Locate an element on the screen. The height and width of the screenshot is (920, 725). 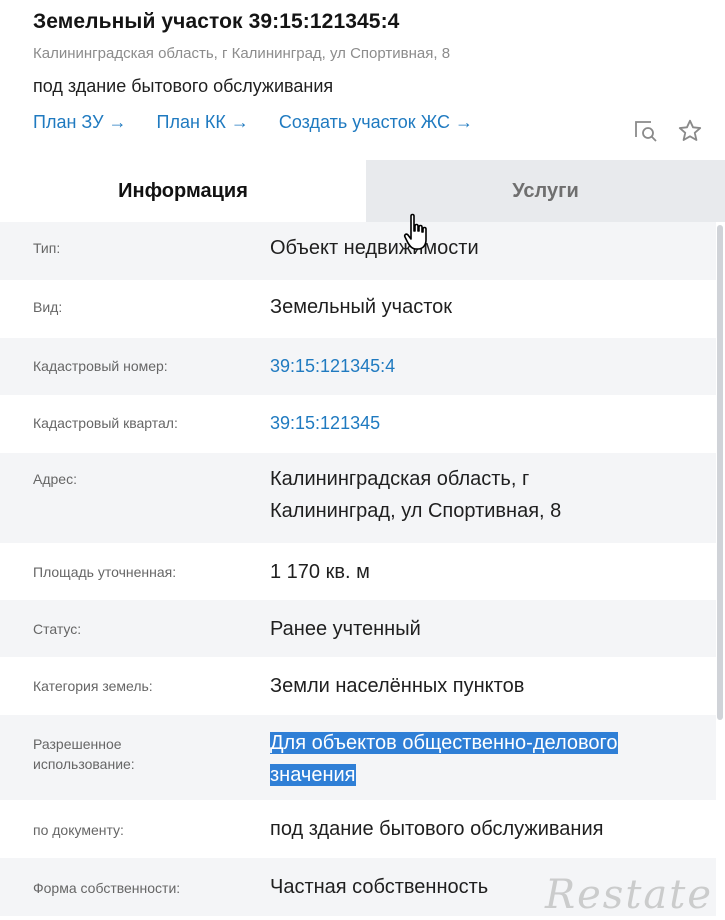
info-row-cadastral-quarter: Кадастровый квартал: 39:15:121345 is located at coordinates (358, 424).